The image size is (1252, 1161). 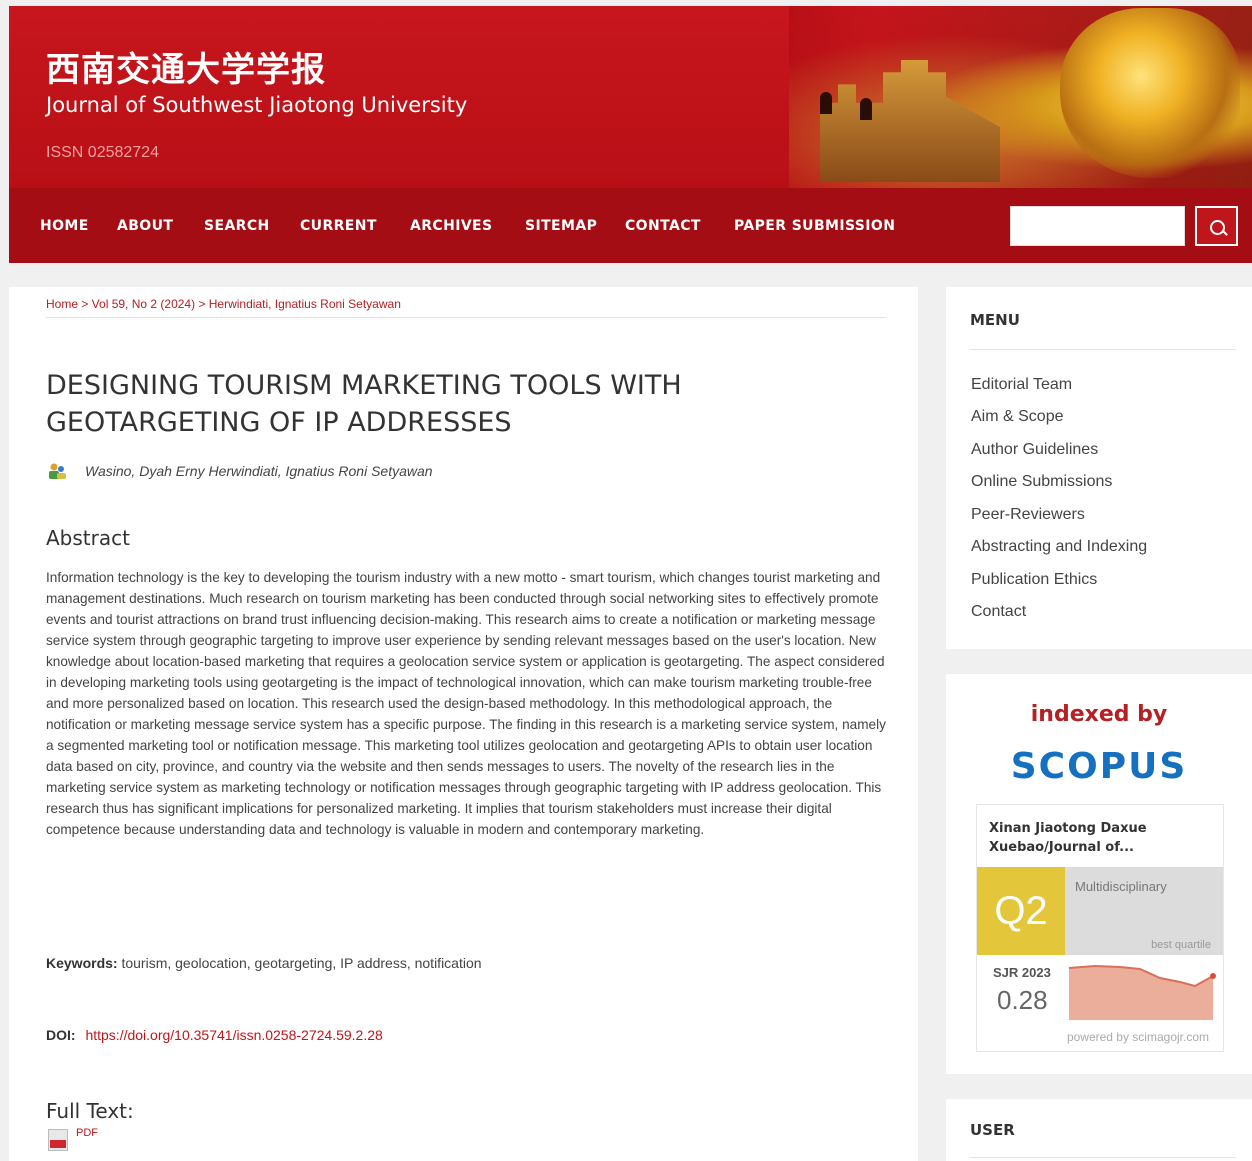 What do you see at coordinates (186, 70) in the screenshot?
I see `journal-title-chinese: 西南交通大学学报` at bounding box center [186, 70].